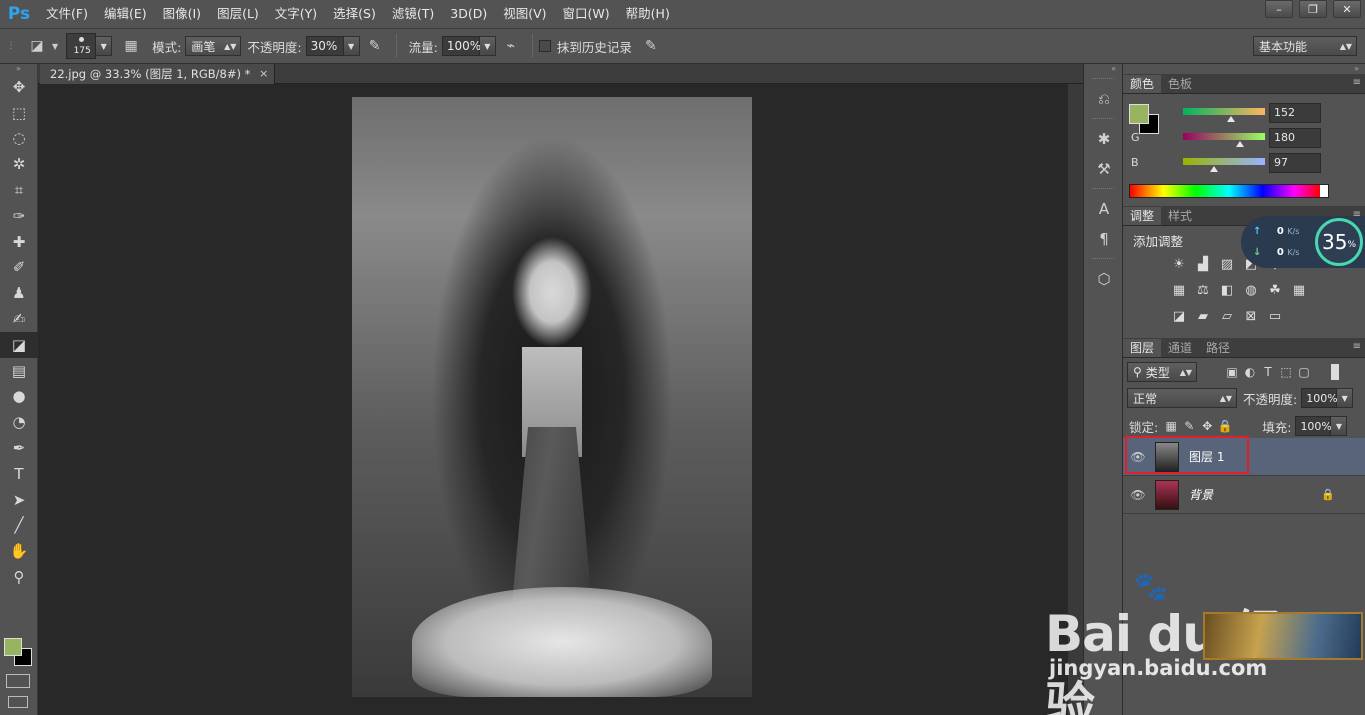 The height and width of the screenshot is (715, 1365). I want to click on red-slider, so click(1224, 111).